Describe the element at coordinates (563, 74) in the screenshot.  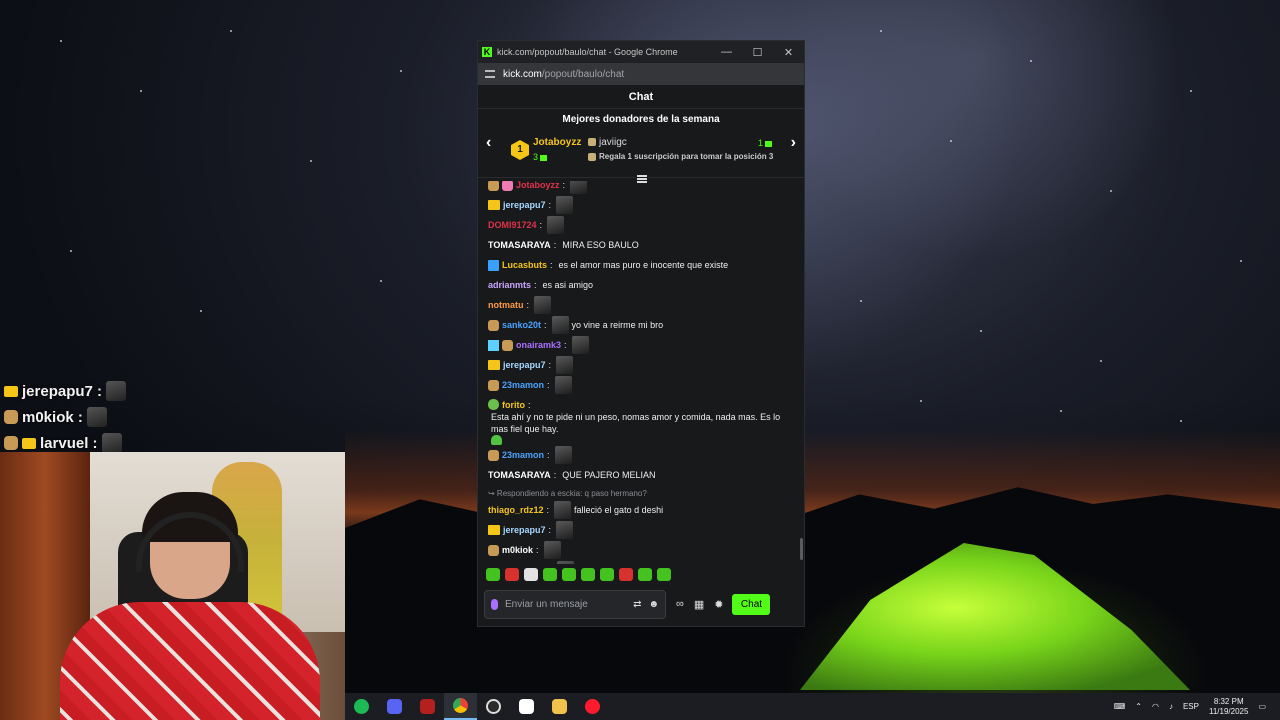
I see `url-text: kick.com/popout/baulo/chat` at that location.